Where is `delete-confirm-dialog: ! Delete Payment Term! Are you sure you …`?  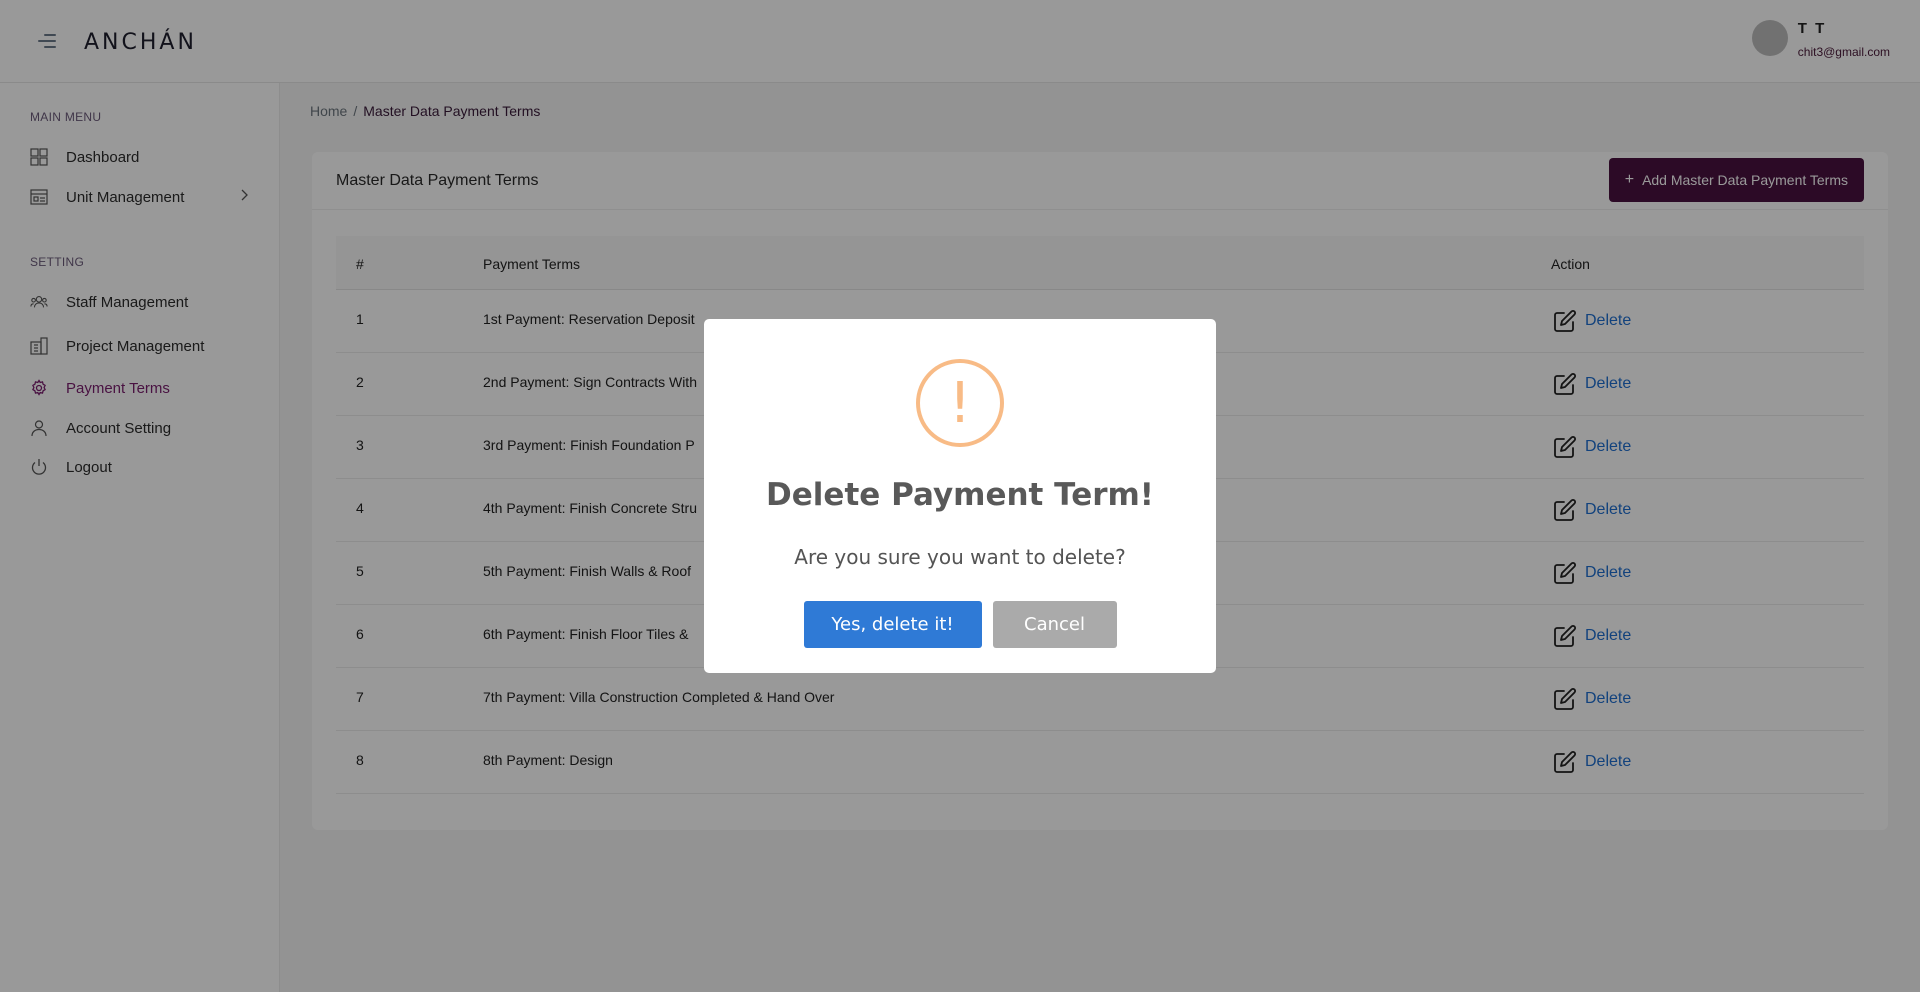
delete-confirm-dialog: ! Delete Payment Term! Are you sure you … is located at coordinates (960, 496).